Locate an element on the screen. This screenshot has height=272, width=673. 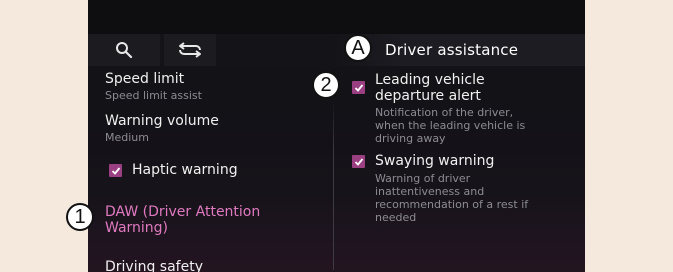
leading-vehicle-label-line1: Leading vehicle is located at coordinates (430, 80).